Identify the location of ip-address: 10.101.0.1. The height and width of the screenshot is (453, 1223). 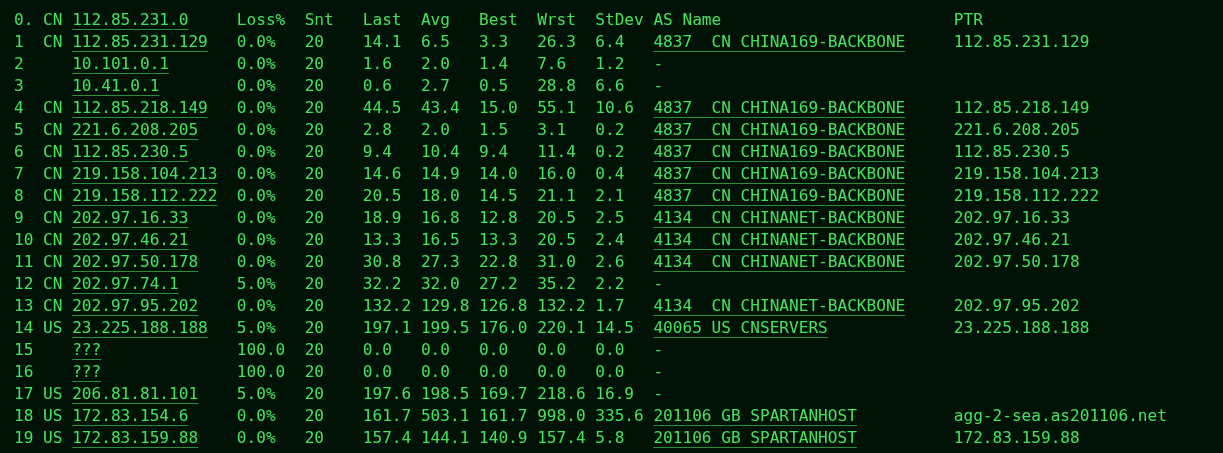
(121, 64).